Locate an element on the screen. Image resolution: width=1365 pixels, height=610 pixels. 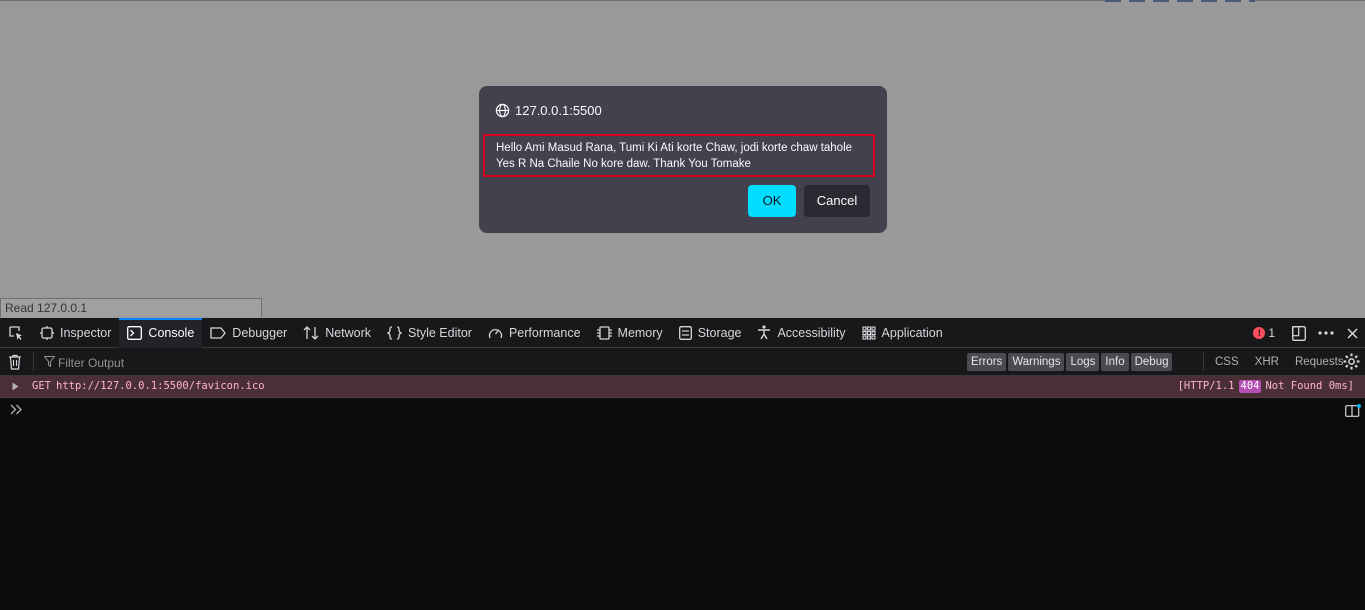
element-picker-button is located at coordinates (16, 333).